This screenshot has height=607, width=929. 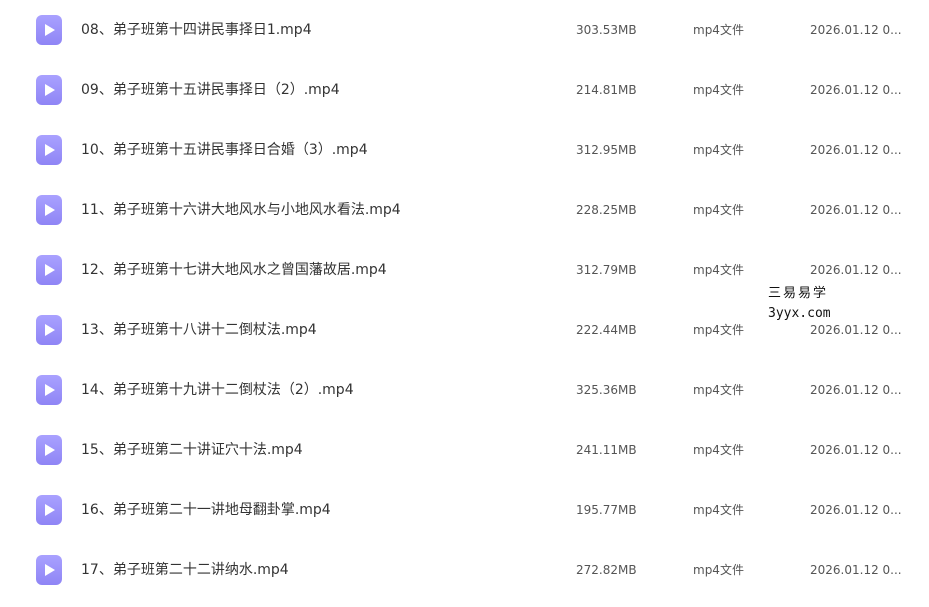 What do you see at coordinates (234, 270) in the screenshot?
I see `file-name: 12、弟子班第十七讲大地风水之曾国藩故居.mp4` at bounding box center [234, 270].